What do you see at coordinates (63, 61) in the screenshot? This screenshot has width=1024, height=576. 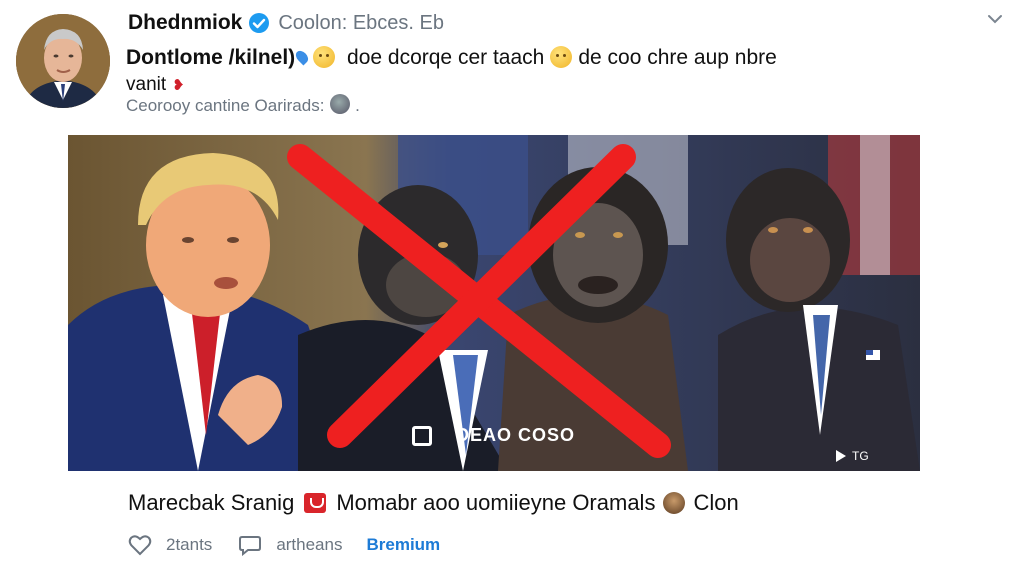 I see `author-avatar` at bounding box center [63, 61].